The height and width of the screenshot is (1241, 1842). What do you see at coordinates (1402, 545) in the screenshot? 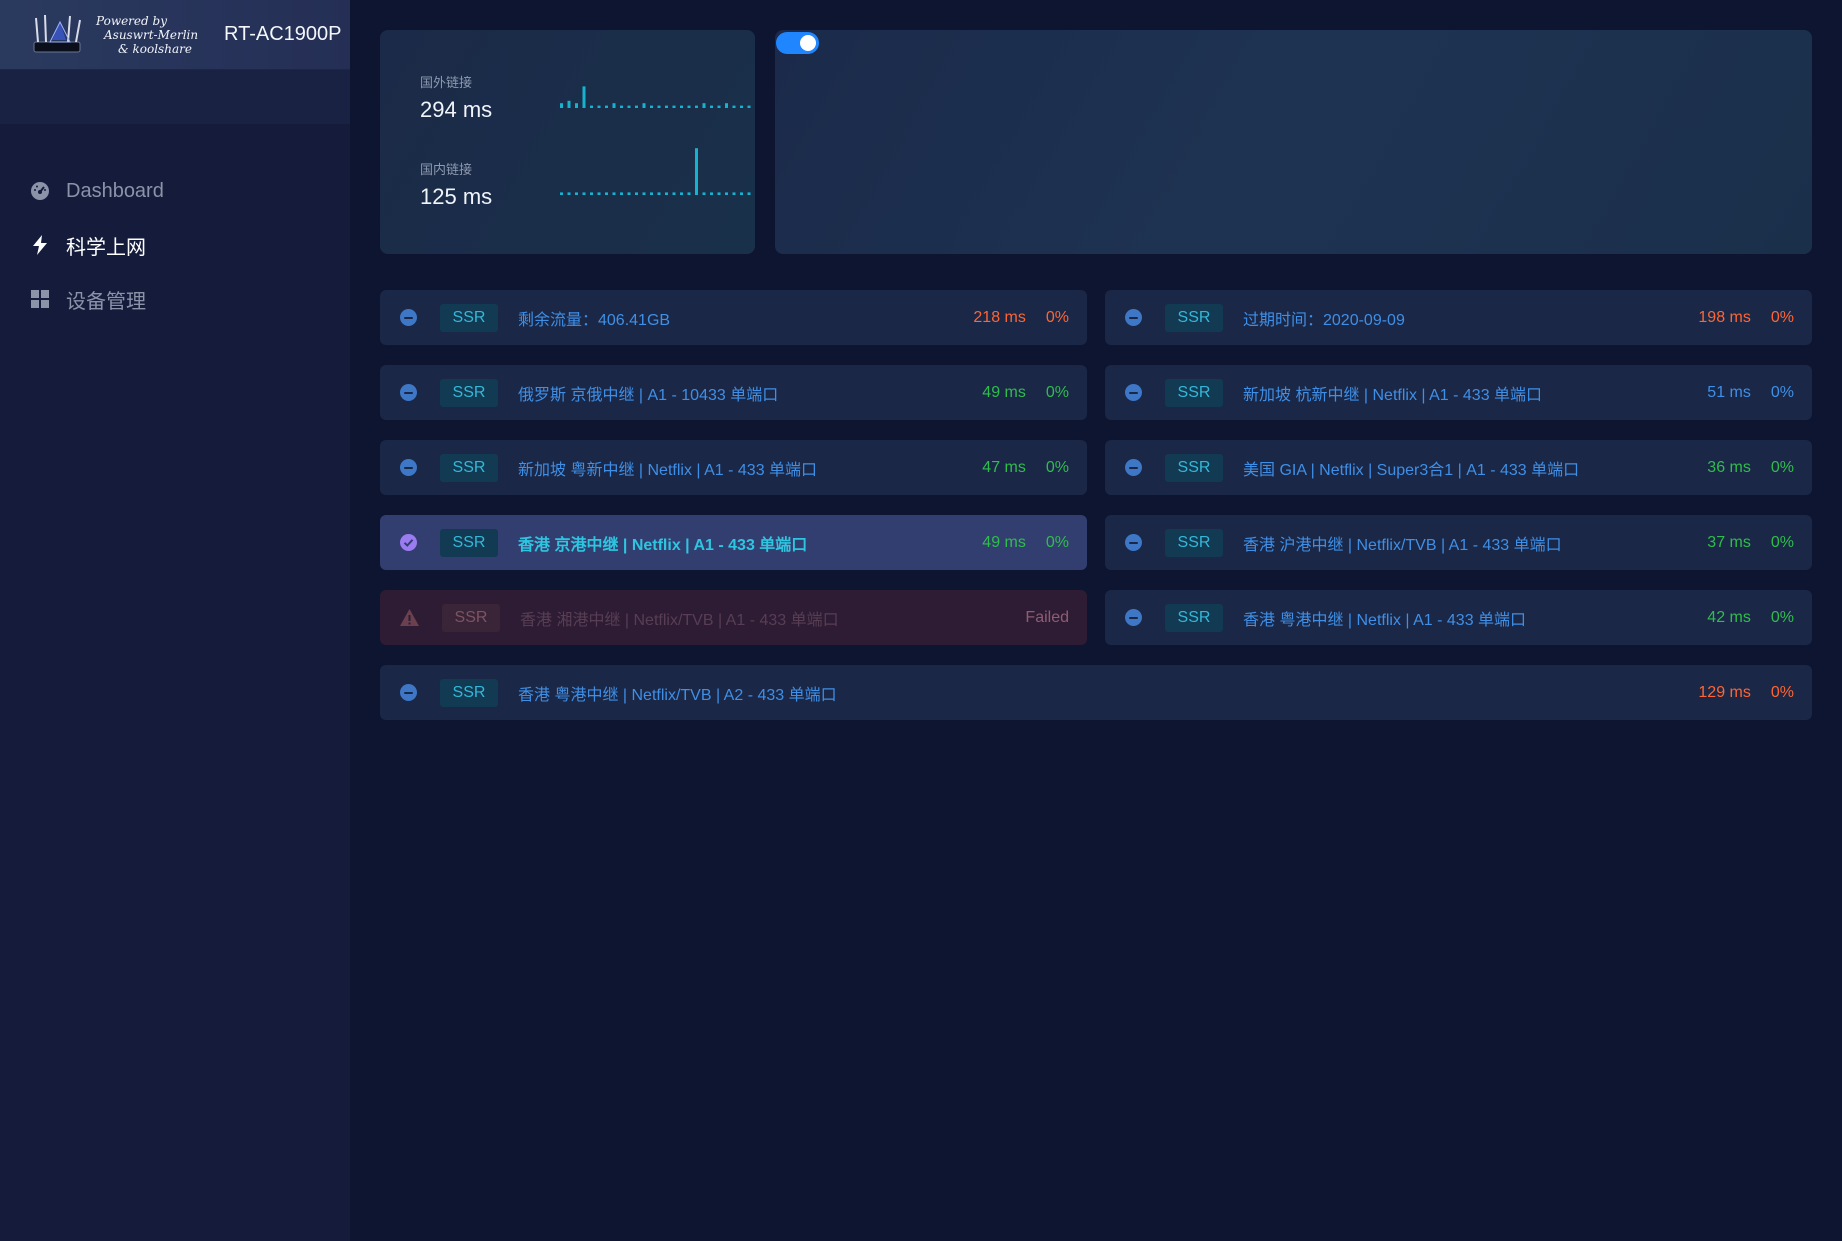
I see `server-name: 香港 沪港中继 | Netflix/TVB | A1 - 433 单端口` at bounding box center [1402, 545].